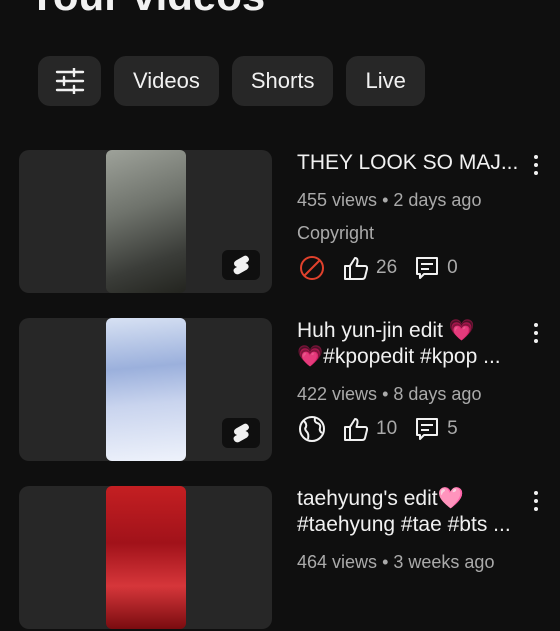  Describe the element at coordinates (437, 394) in the screenshot. I see `upload-age: 8 days ago` at that location.